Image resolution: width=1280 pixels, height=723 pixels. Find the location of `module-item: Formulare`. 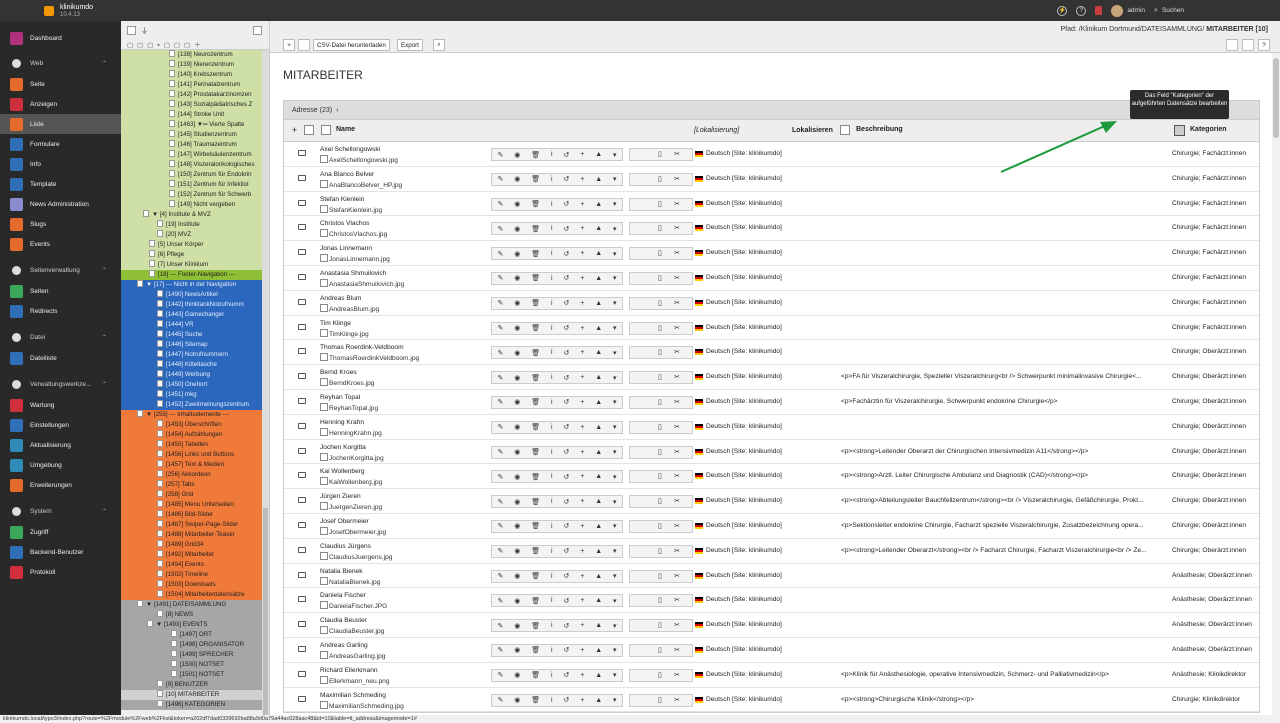

module-item: Formulare is located at coordinates (60, 144).